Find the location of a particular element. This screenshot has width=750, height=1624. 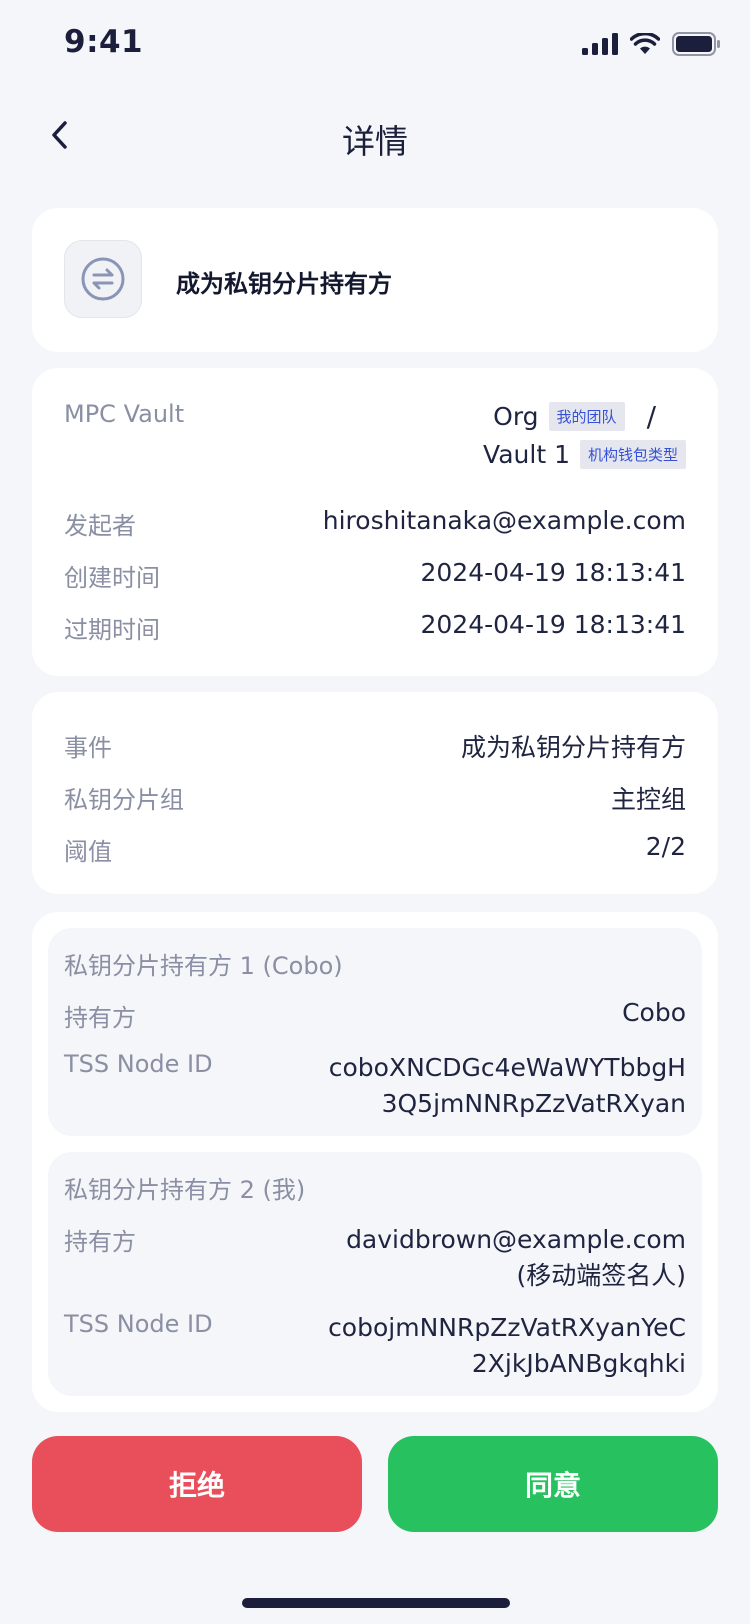

threshold-value: 2/2 is located at coordinates (665, 846).